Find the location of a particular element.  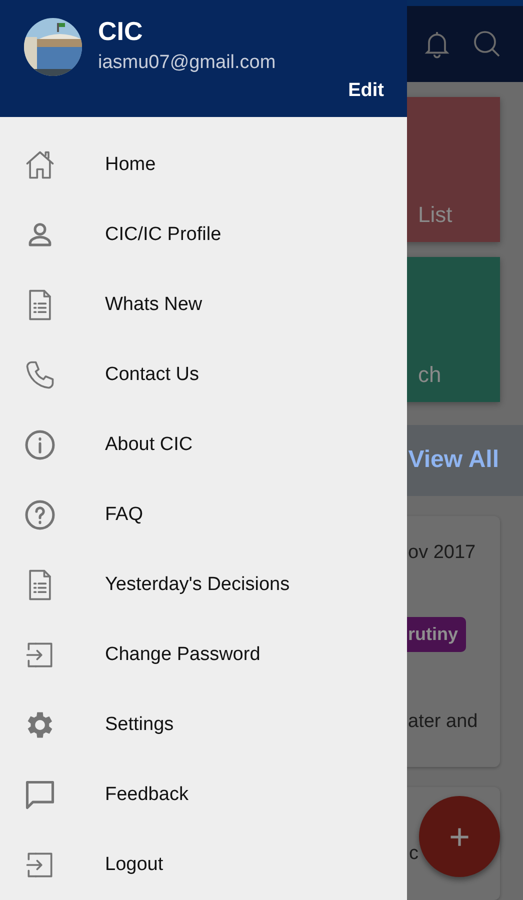

card-text: c is located at coordinates (413, 854).